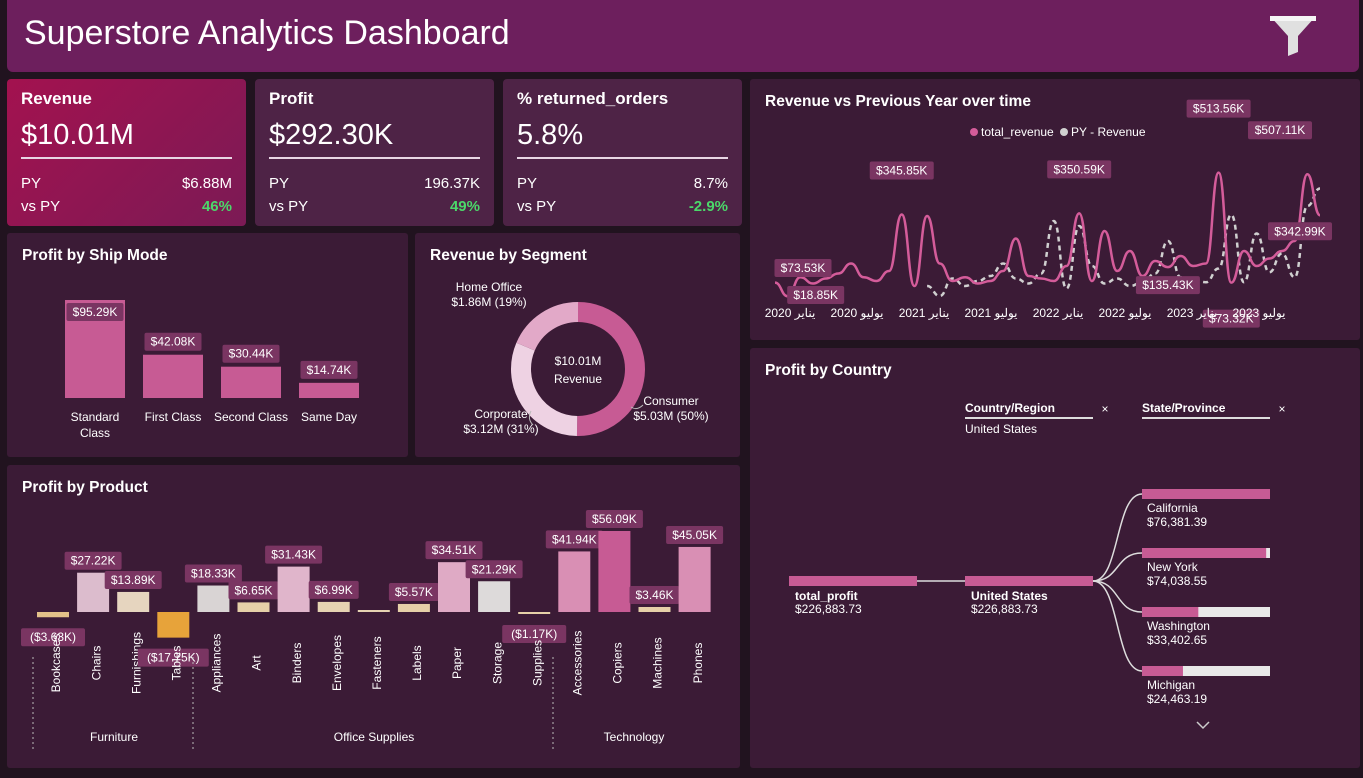 The width and height of the screenshot is (1363, 778). Describe the element at coordinates (694, 535) in the screenshot. I see `product-data-label: $45.05K` at that location.